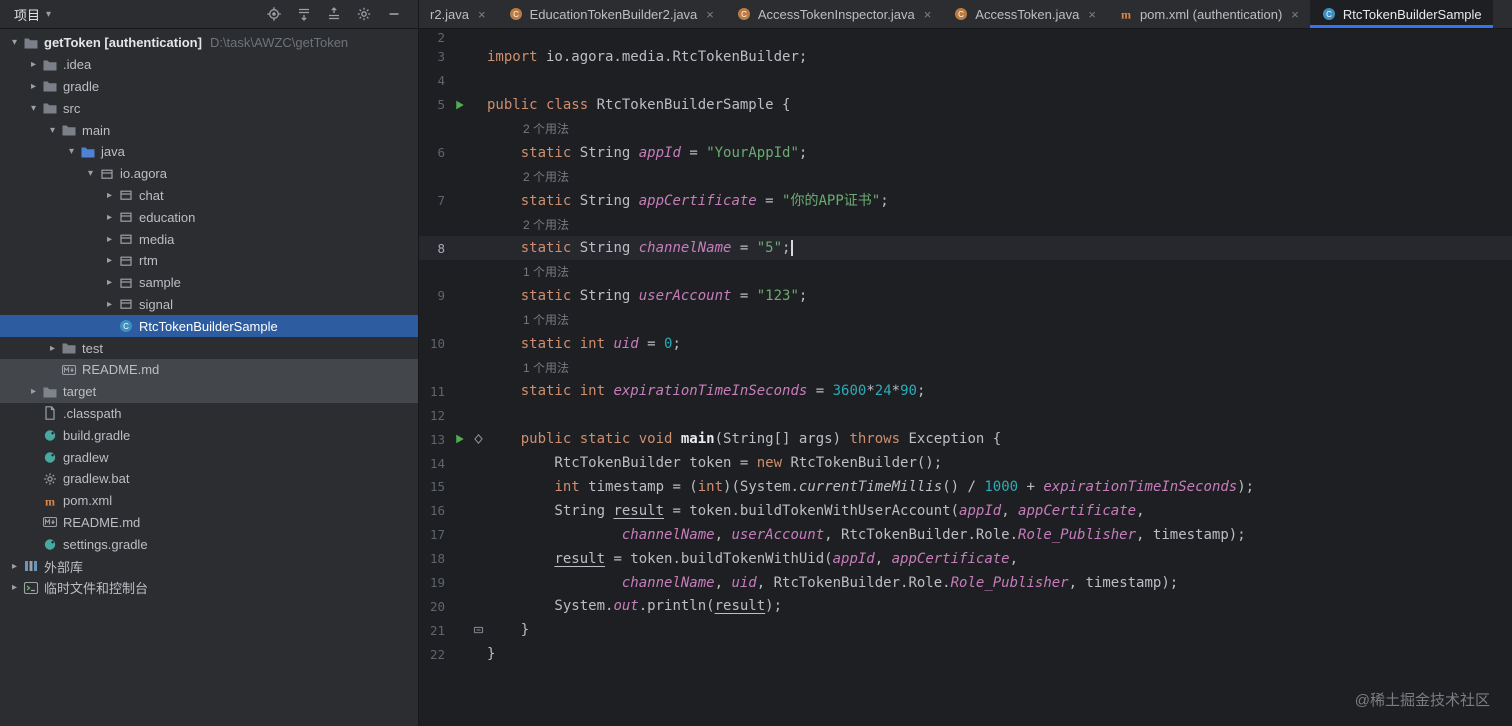 The width and height of the screenshot is (1512, 726). Describe the element at coordinates (452, 535) in the screenshot. I see `editor-gutter: 17` at that location.